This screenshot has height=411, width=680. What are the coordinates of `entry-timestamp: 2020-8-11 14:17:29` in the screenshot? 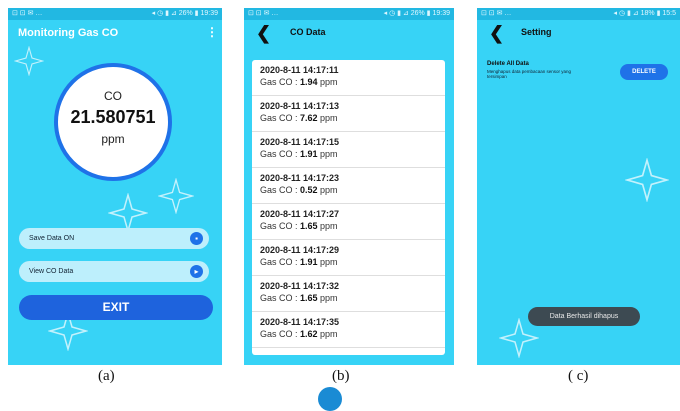 It's located at (300, 250).